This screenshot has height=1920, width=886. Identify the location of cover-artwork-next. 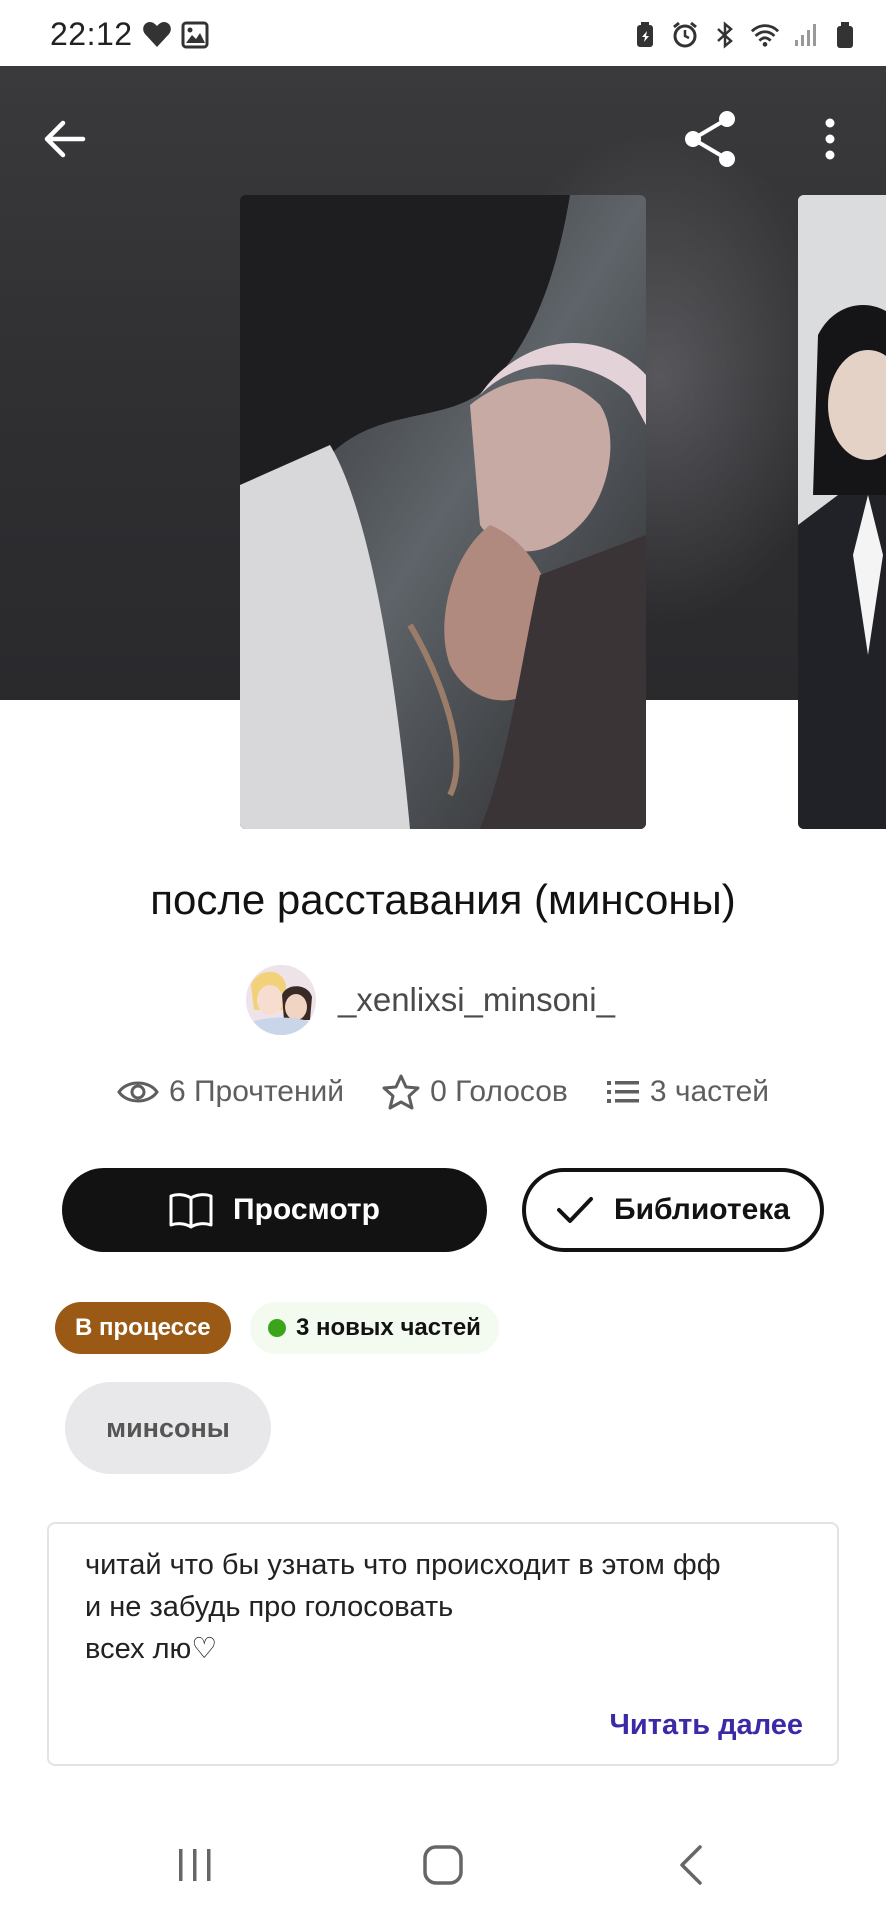
(842, 512).